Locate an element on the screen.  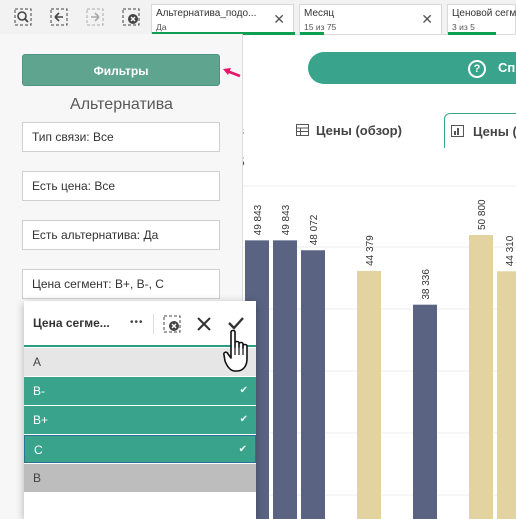
smart-search-icon is located at coordinates (23, 17).